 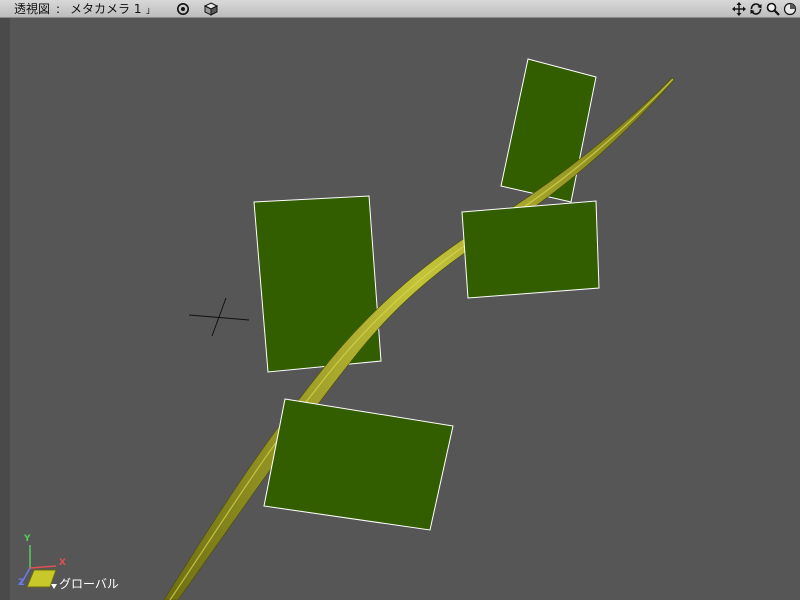 I want to click on axis-y-label: Y, so click(x=27, y=539).